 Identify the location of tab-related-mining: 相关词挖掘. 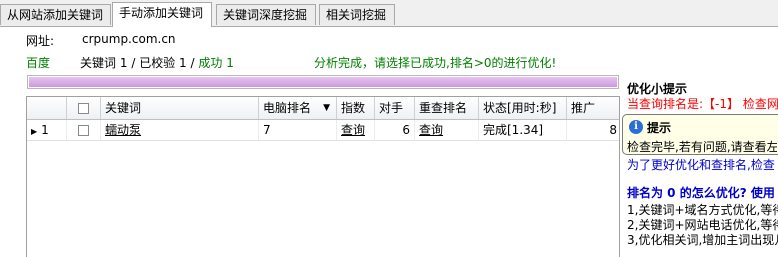
(357, 14).